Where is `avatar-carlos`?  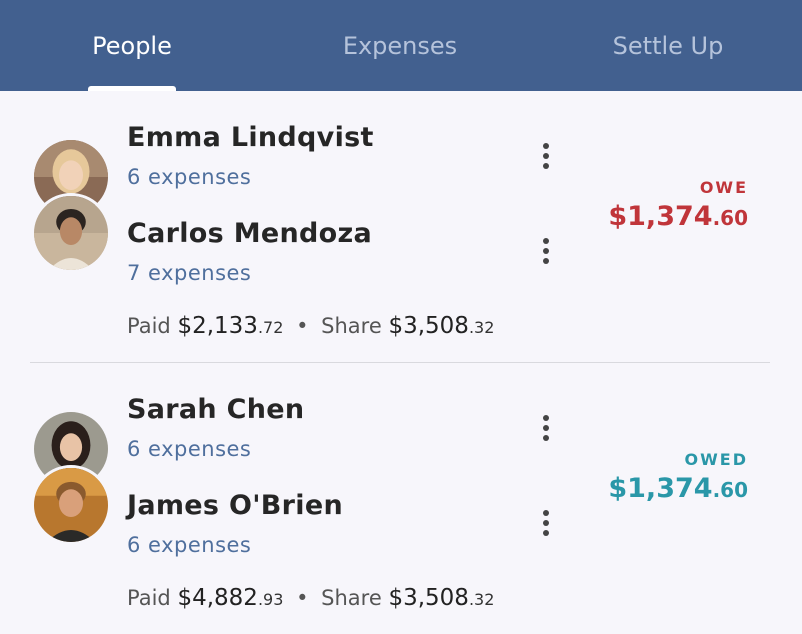 avatar-carlos is located at coordinates (71, 233).